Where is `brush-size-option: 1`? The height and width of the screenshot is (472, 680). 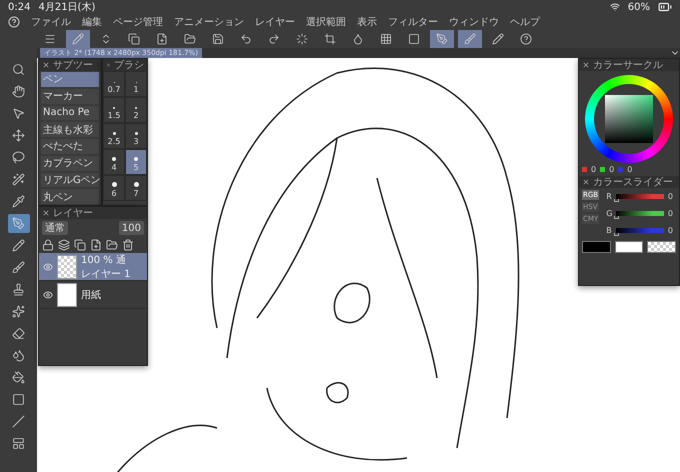 brush-size-option: 1 is located at coordinates (136, 84).